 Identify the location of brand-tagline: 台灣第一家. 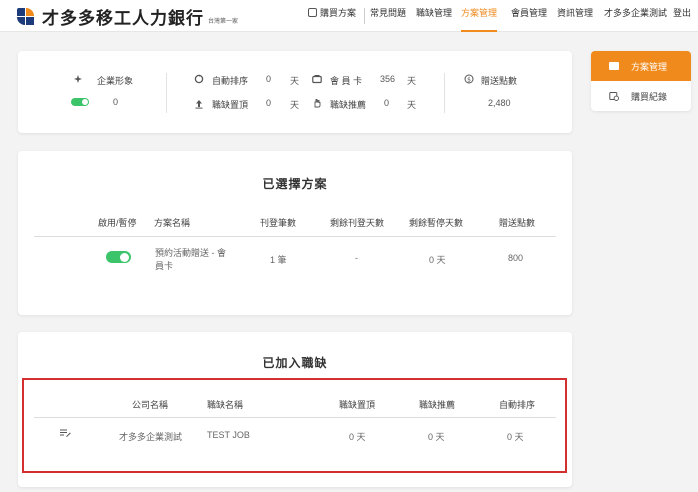
(223, 22).